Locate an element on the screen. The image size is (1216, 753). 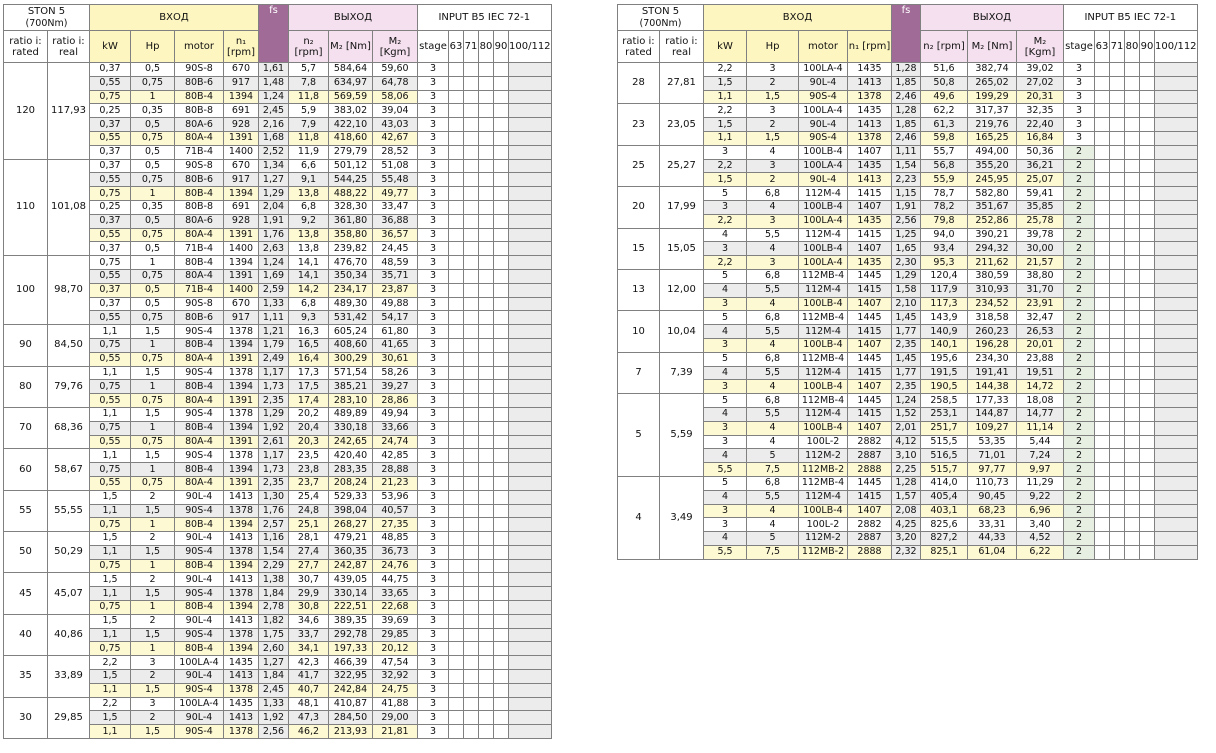
cell-m2-kgm: 47,54 is located at coordinates (395, 663).